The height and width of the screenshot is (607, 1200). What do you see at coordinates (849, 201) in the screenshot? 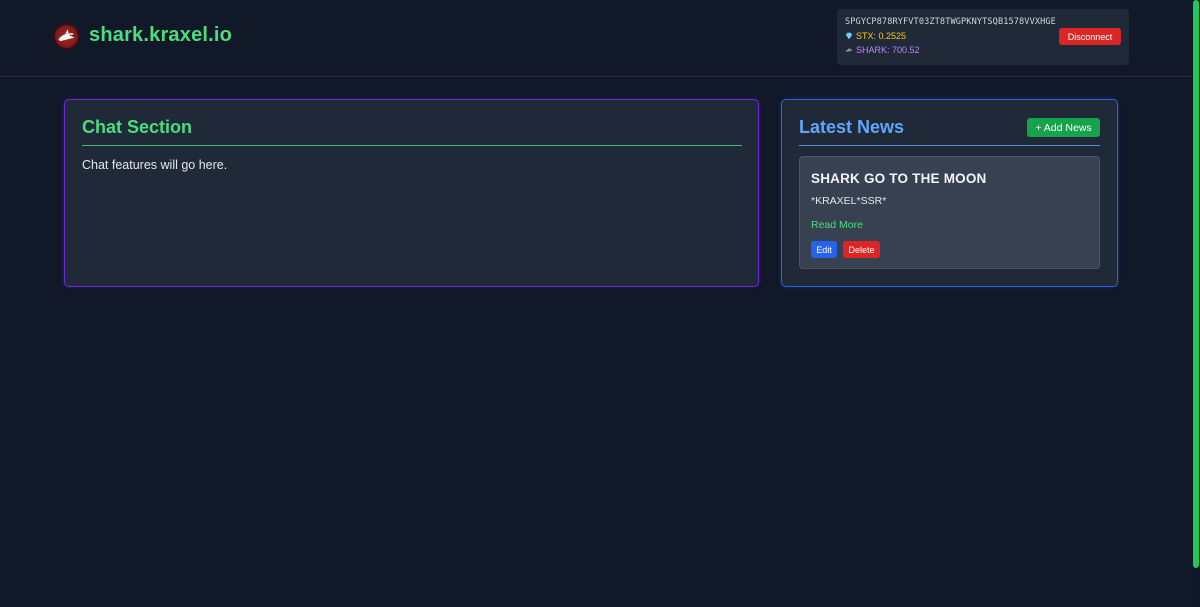
I see `news-card-body: *KRAXEL*SSR*` at bounding box center [849, 201].